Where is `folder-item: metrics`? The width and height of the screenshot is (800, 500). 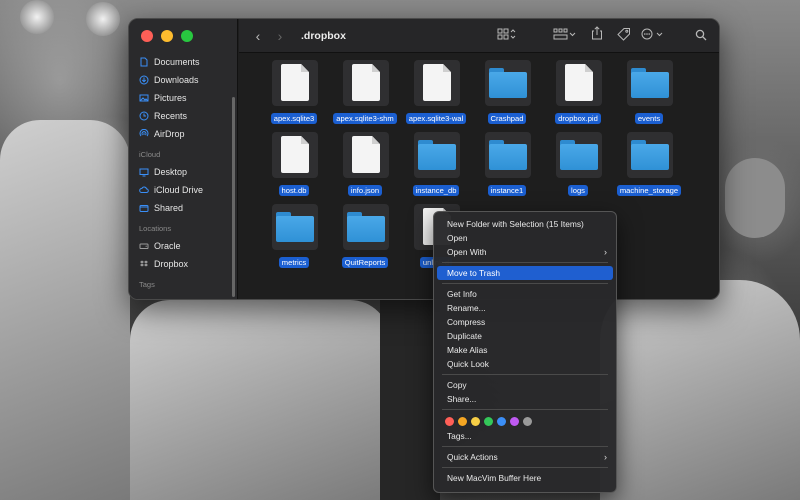 folder-item: metrics is located at coordinates (294, 237).